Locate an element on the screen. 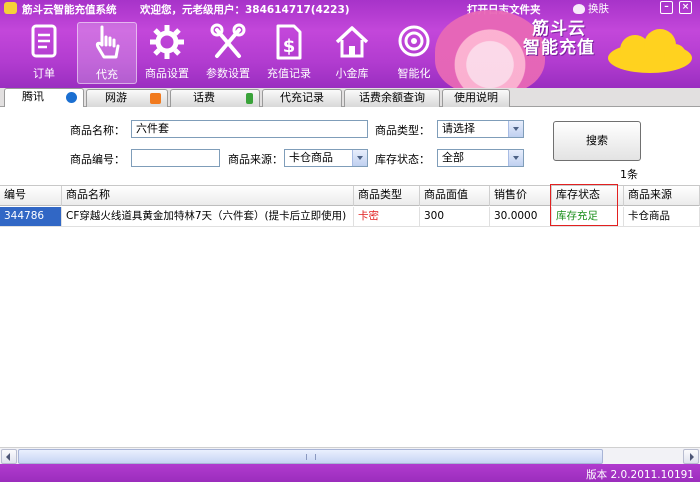  brand-logo: 筋斗云 智能充值 is located at coordinates (559, 39).